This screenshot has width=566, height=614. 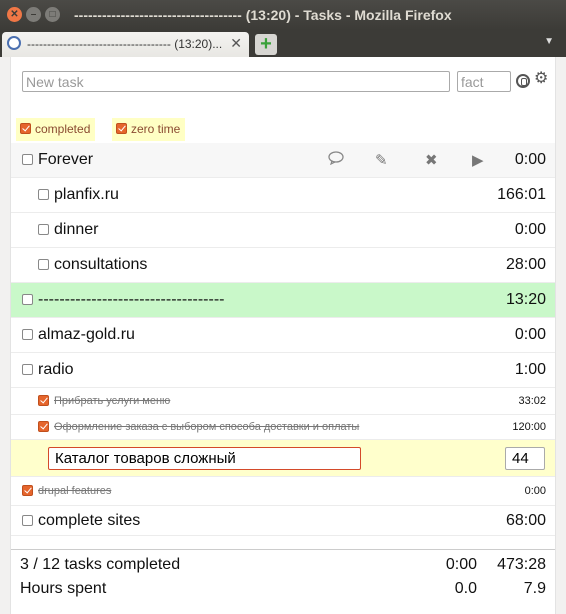 I want to click on task-row: planfix.ru 166:01, so click(x=283, y=195).